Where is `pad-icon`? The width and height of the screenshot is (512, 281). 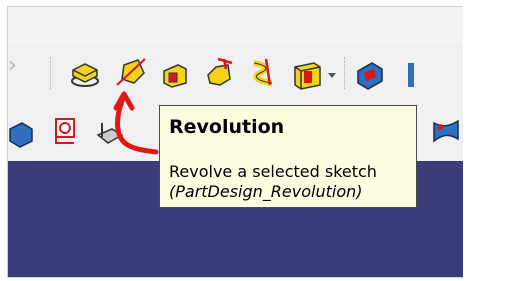 pad-icon is located at coordinates (85, 75).